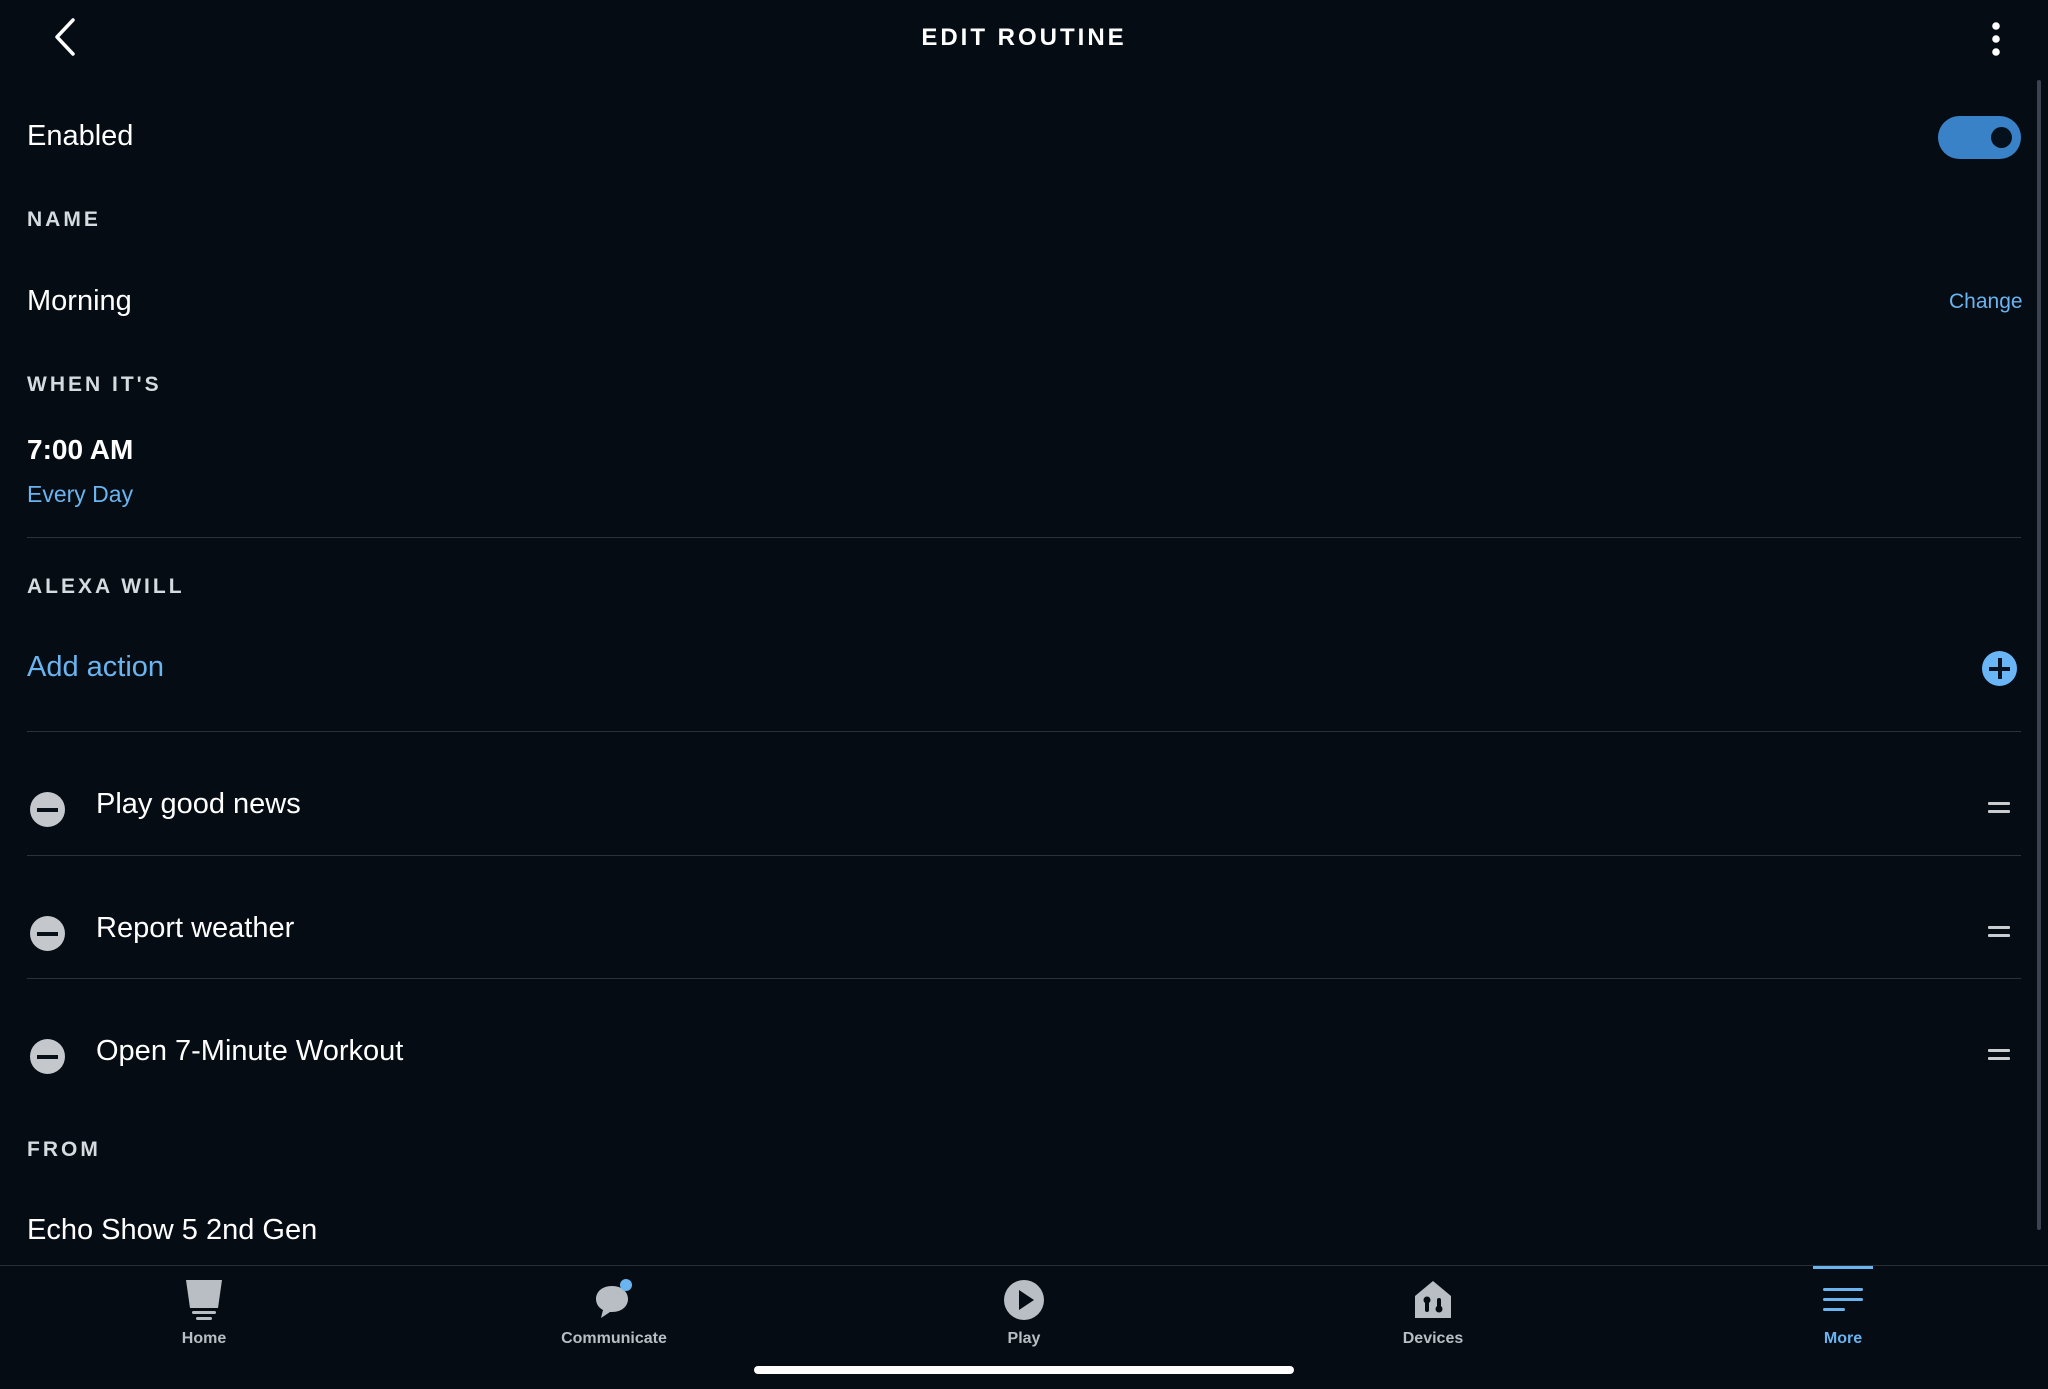 This screenshot has height=1389, width=2048. Describe the element at coordinates (79, 301) in the screenshot. I see `routine-name: Morning` at that location.